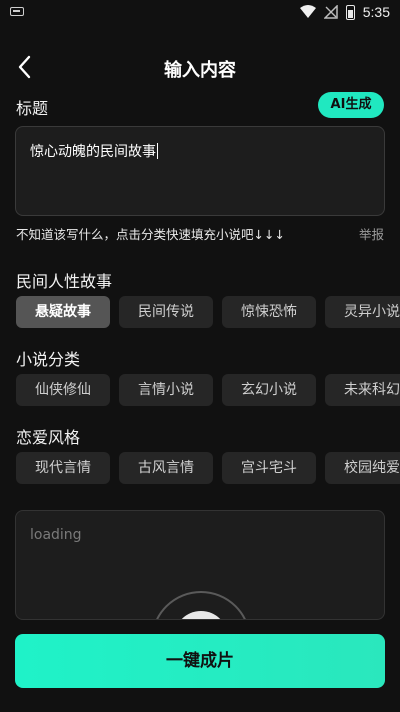 Image resolution: width=400 pixels, height=712 pixels. I want to click on chip-ancient-romance: 古风言情, so click(166, 468).